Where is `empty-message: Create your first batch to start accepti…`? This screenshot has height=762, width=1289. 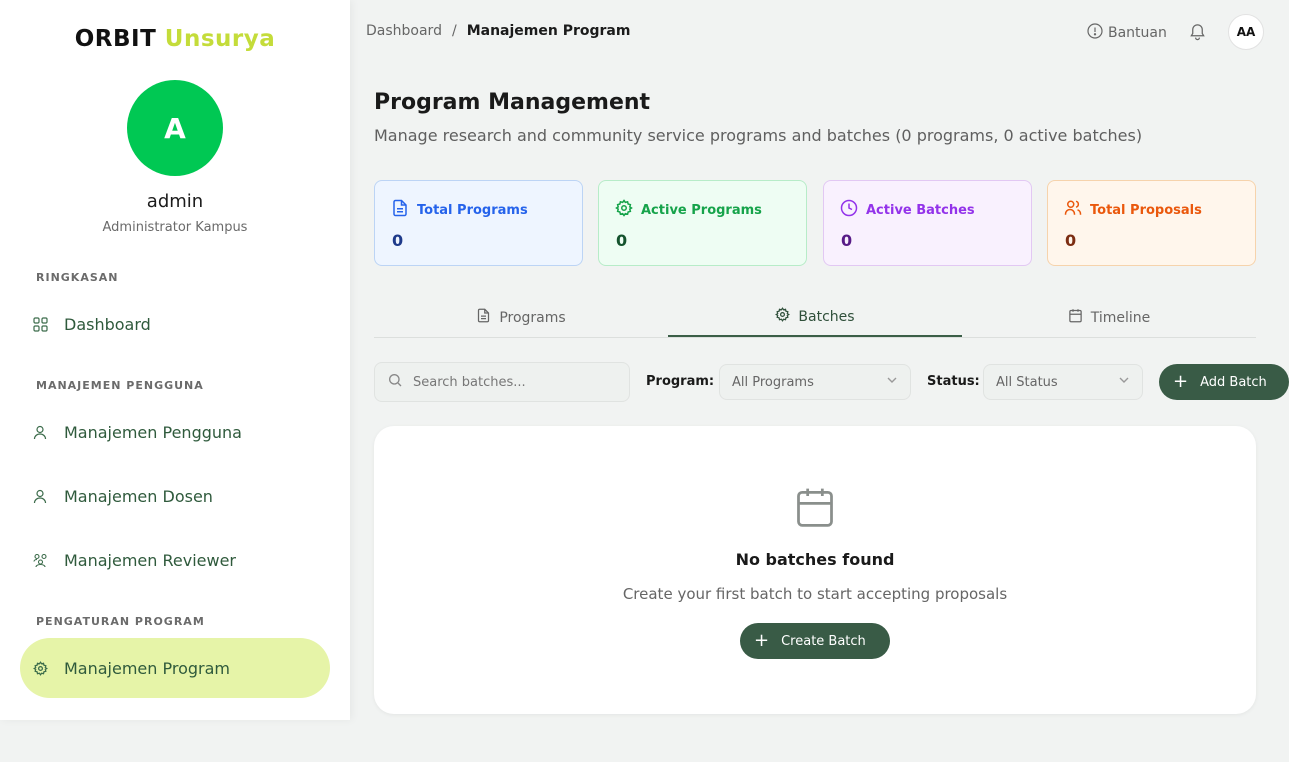
empty-message: Create your first batch to start accepti… is located at coordinates (815, 594).